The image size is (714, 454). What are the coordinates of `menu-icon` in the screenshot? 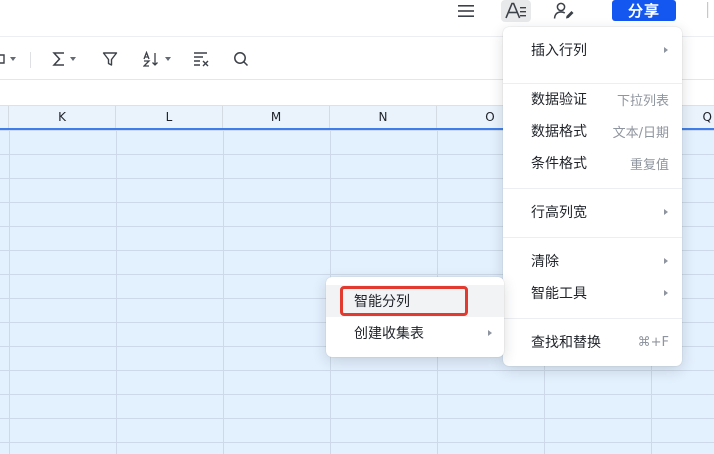 It's located at (466, 11).